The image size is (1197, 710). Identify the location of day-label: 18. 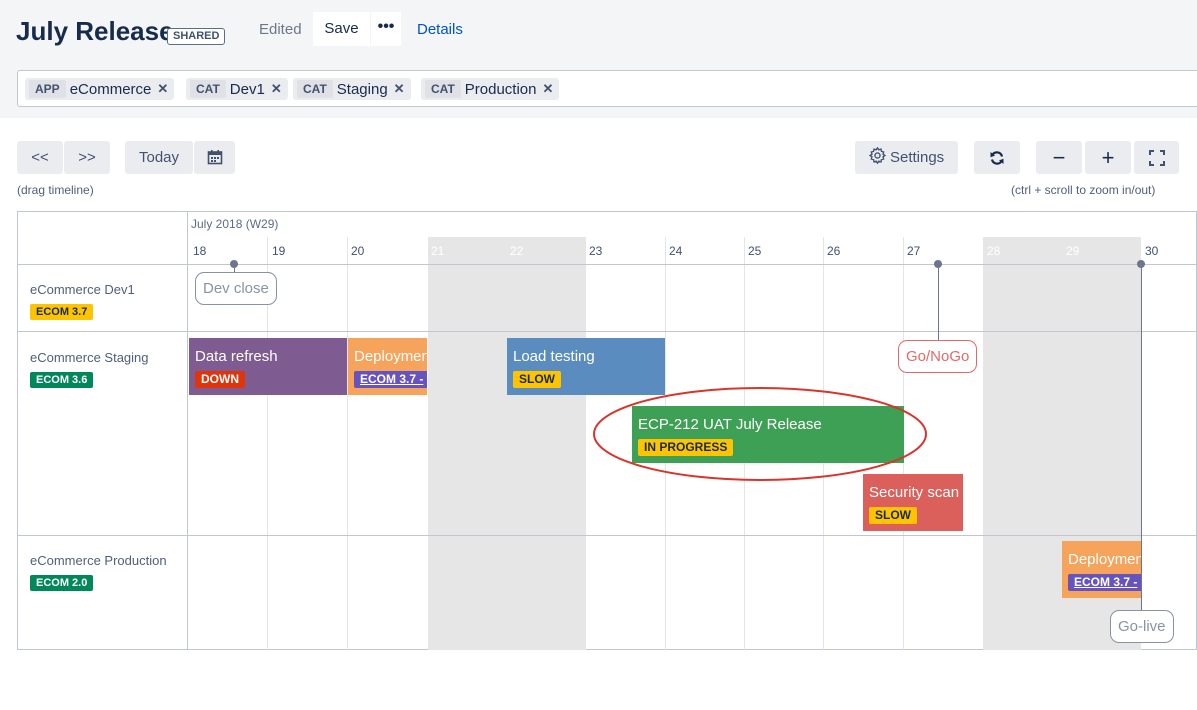
(200, 251).